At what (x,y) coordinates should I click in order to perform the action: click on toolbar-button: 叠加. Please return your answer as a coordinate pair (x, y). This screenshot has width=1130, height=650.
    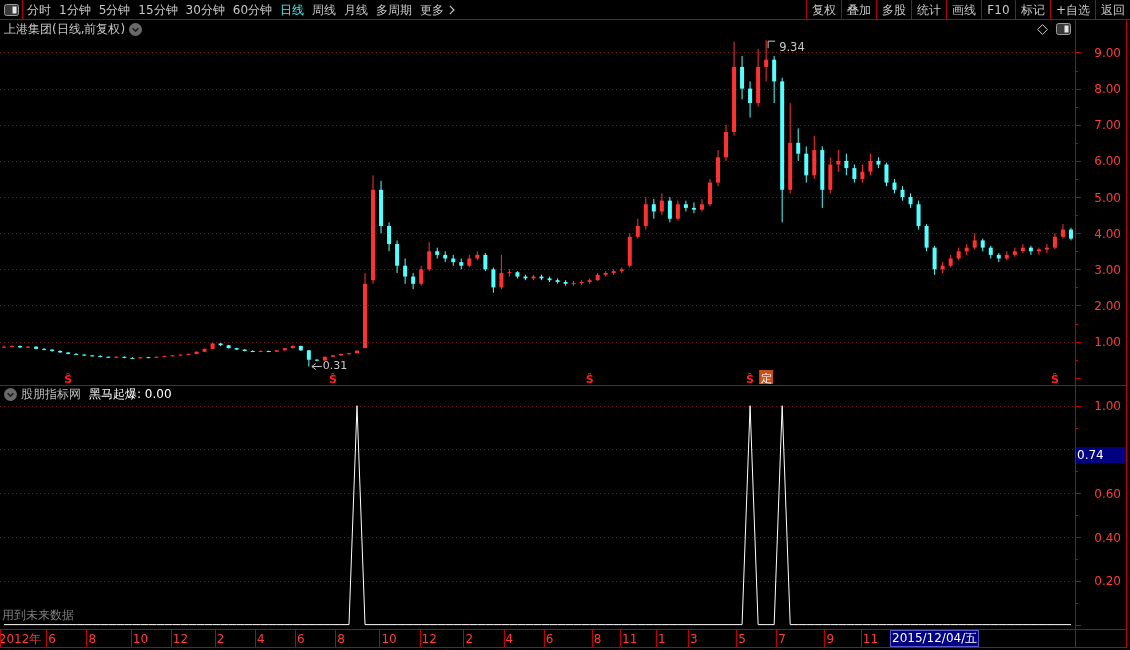
    Looking at the image, I should click on (858, 9).